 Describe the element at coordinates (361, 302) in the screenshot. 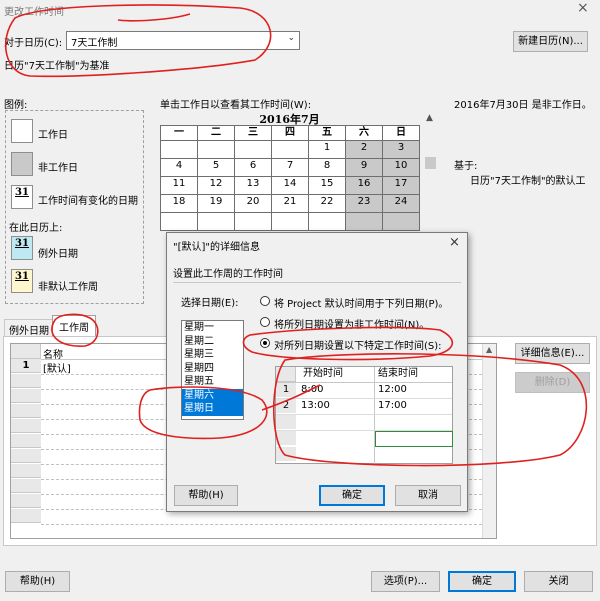

I see `radio-default-time-label: 将 Project 默认时间用于下列日期(P)。` at that location.